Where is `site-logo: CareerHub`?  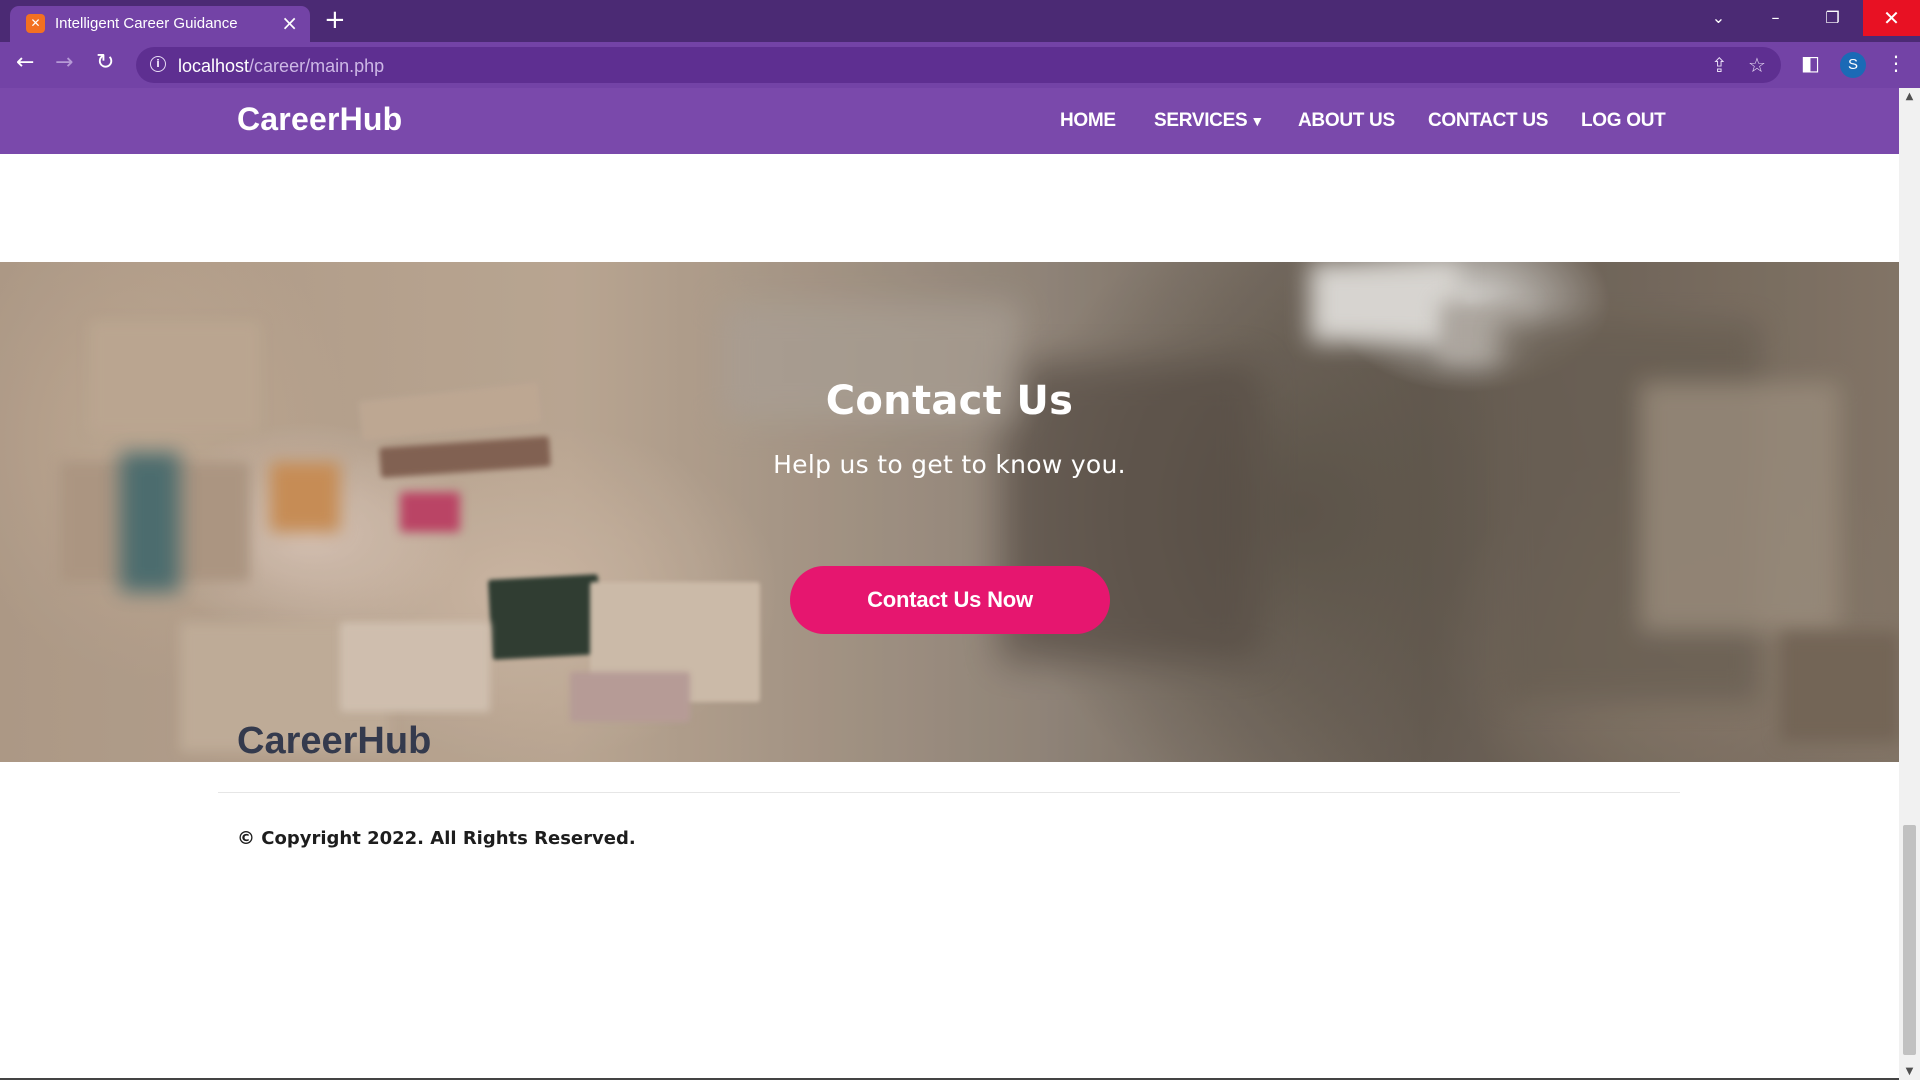
site-logo: CareerHub is located at coordinates (319, 119).